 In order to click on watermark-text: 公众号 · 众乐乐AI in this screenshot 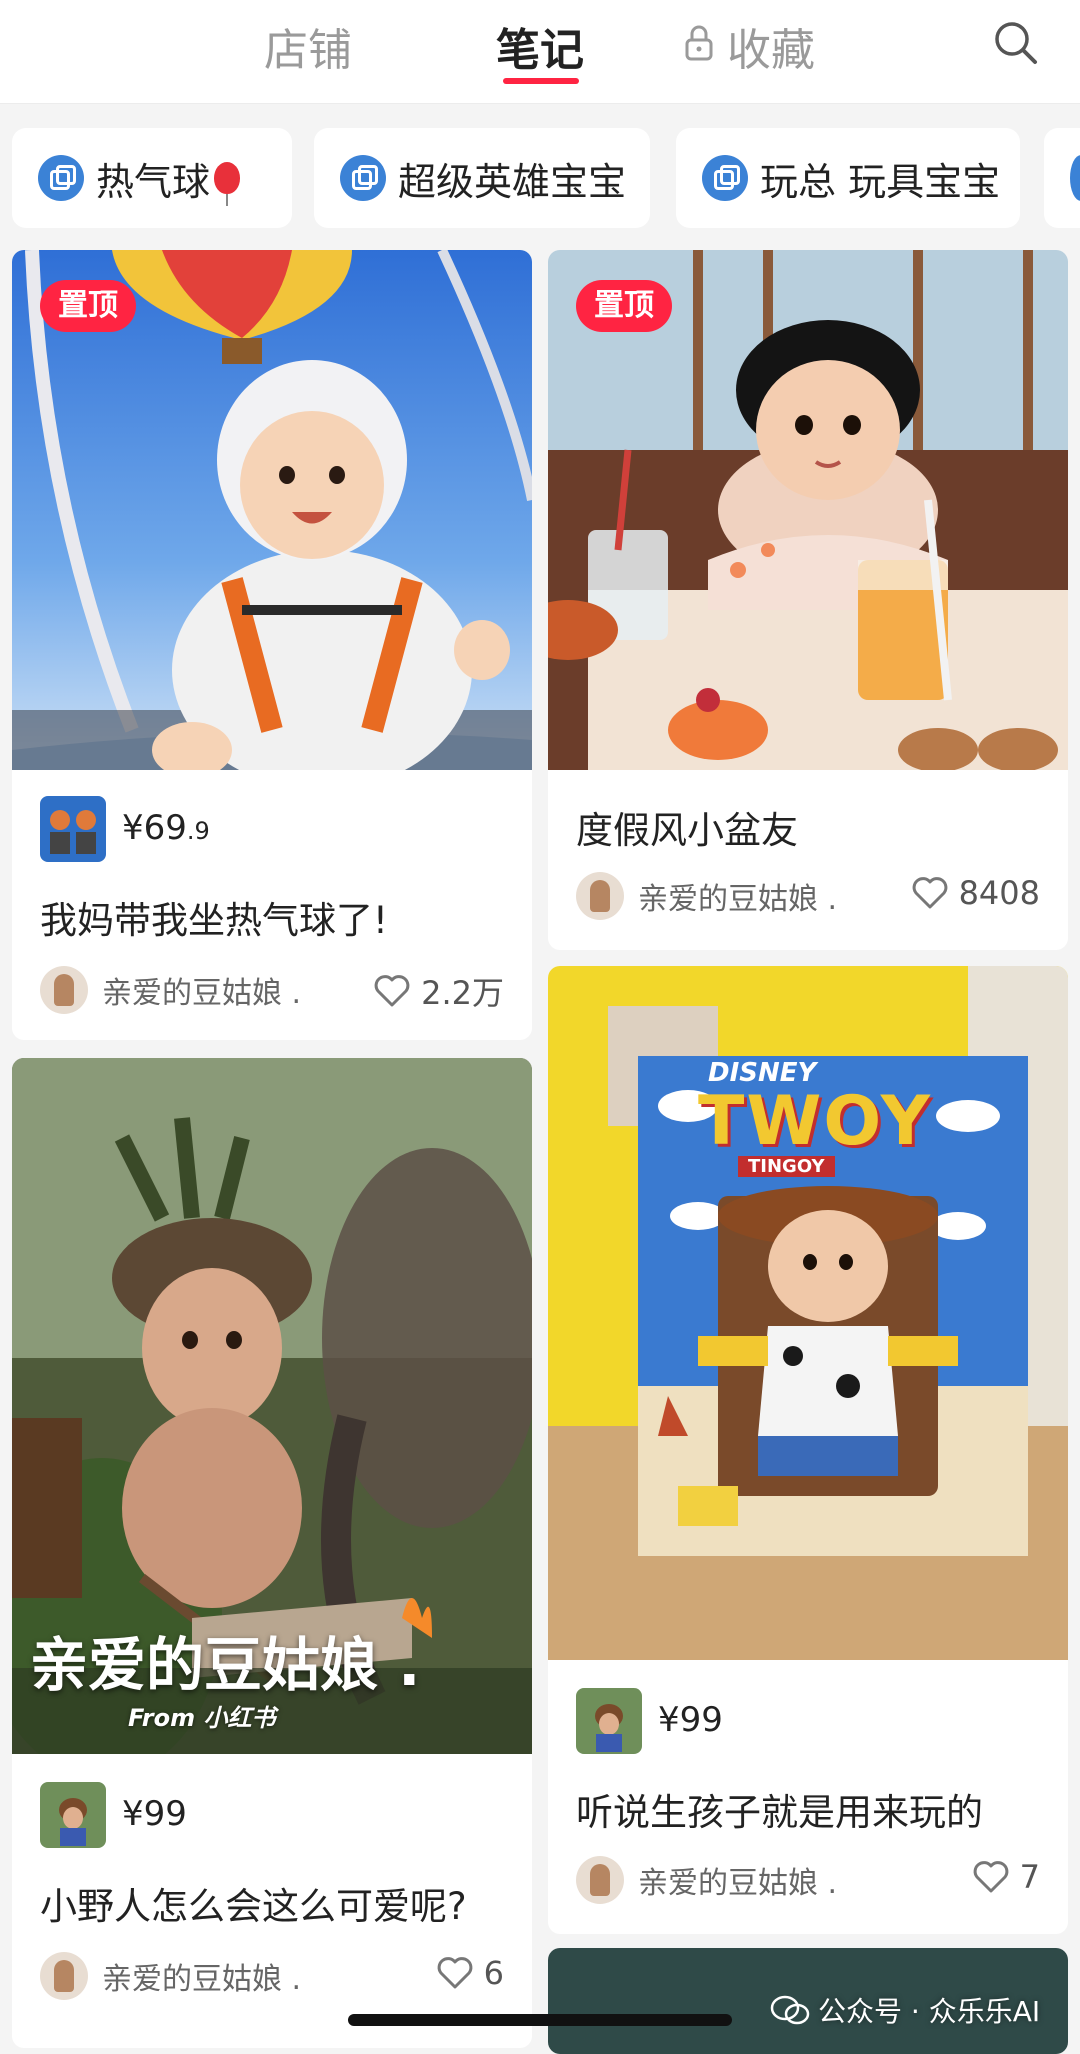, I will do `click(929, 2011)`.